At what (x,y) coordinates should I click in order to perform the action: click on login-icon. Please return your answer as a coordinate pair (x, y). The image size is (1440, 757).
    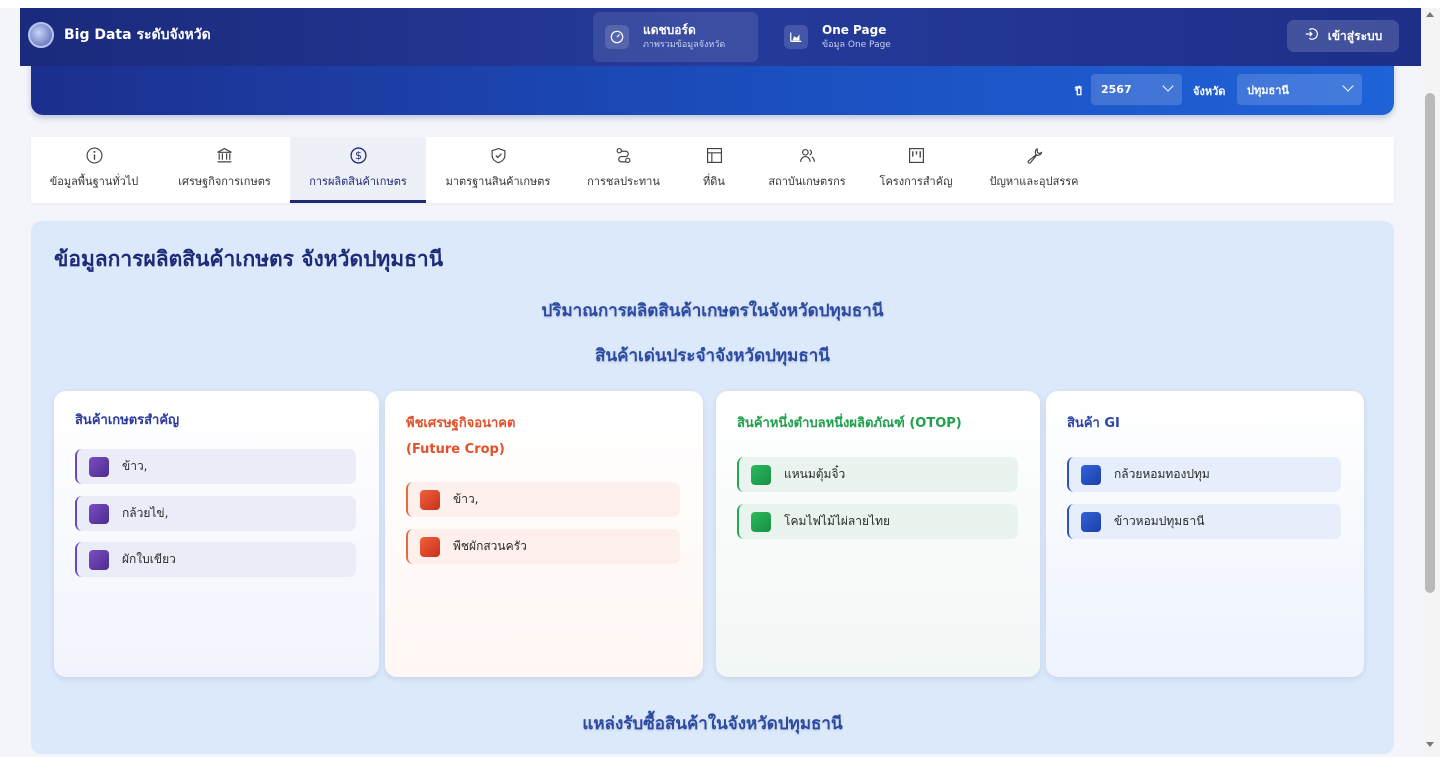
    Looking at the image, I should click on (1311, 36).